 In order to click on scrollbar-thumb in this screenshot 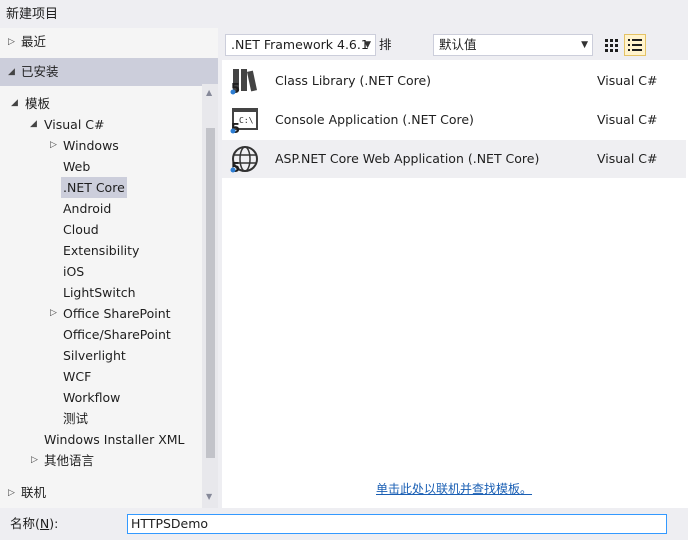, I will do `click(210, 293)`.